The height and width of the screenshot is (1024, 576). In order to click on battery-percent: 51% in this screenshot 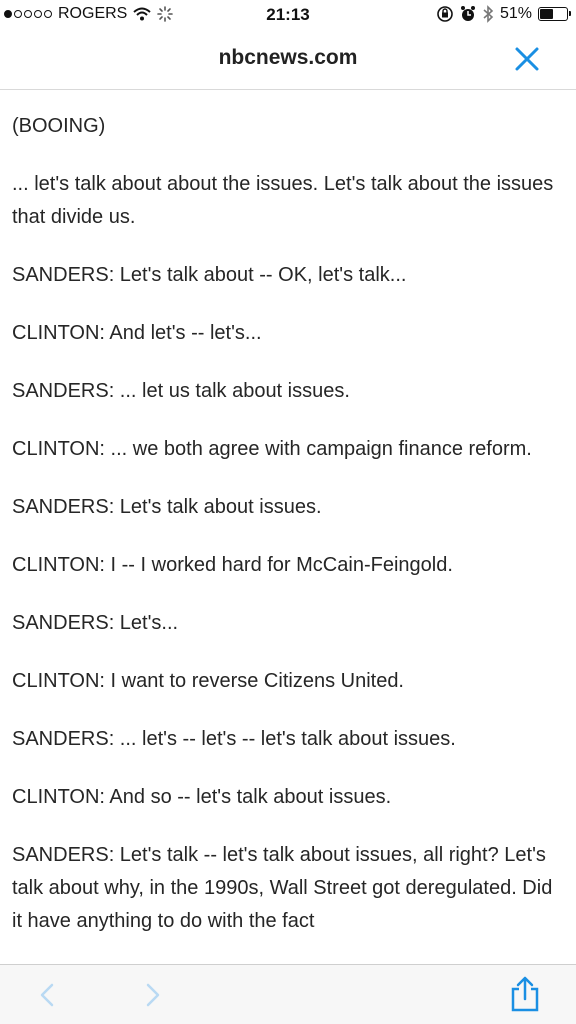, I will do `click(515, 13)`.